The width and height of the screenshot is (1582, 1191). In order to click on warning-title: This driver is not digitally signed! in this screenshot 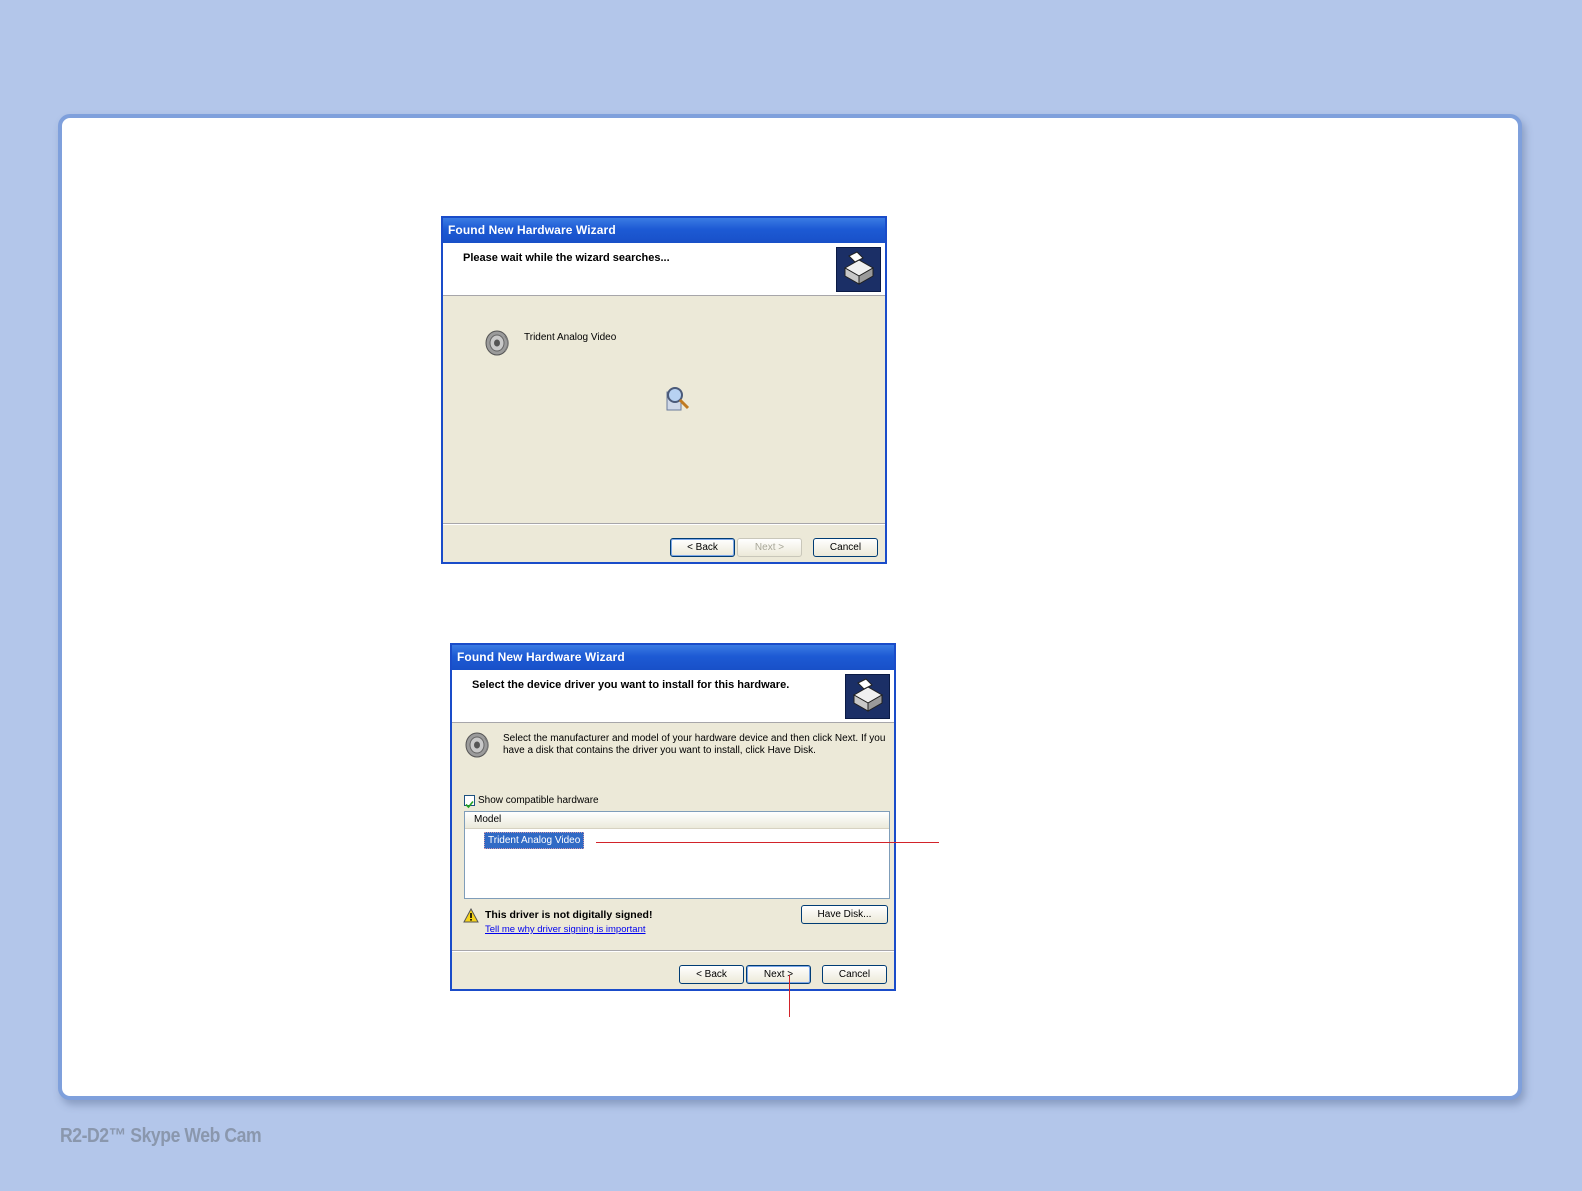, I will do `click(569, 915)`.